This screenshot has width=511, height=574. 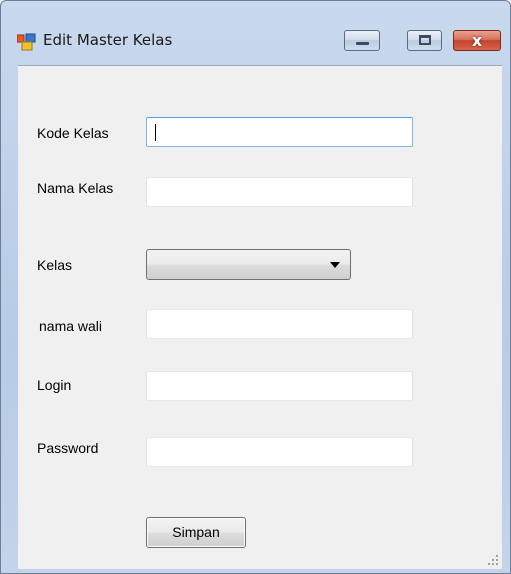 I want to click on form-window-icon, so click(x=26, y=42).